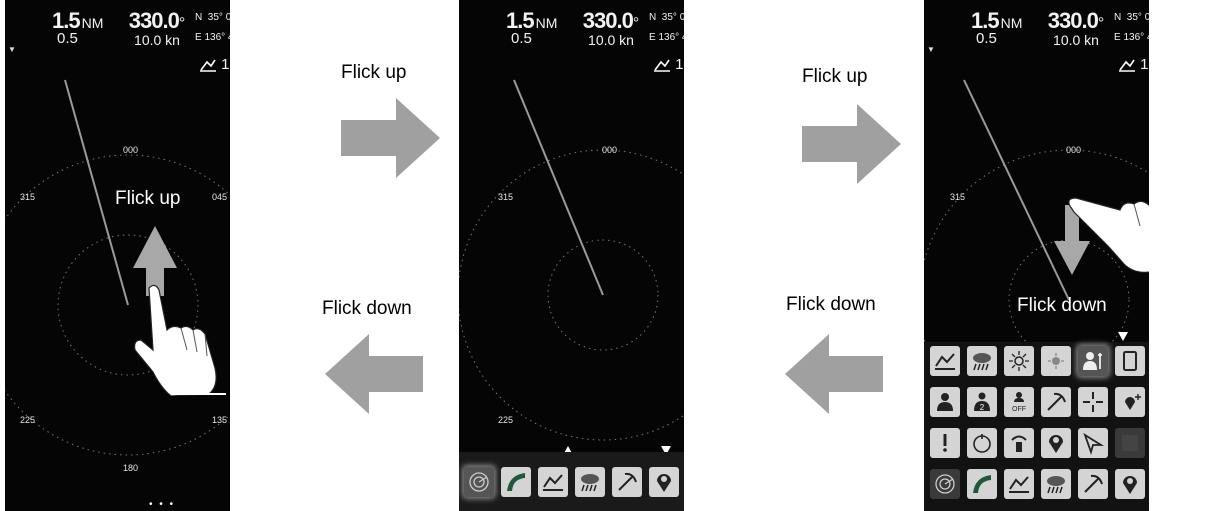  I want to click on receiver-icon, so click(1019, 443).